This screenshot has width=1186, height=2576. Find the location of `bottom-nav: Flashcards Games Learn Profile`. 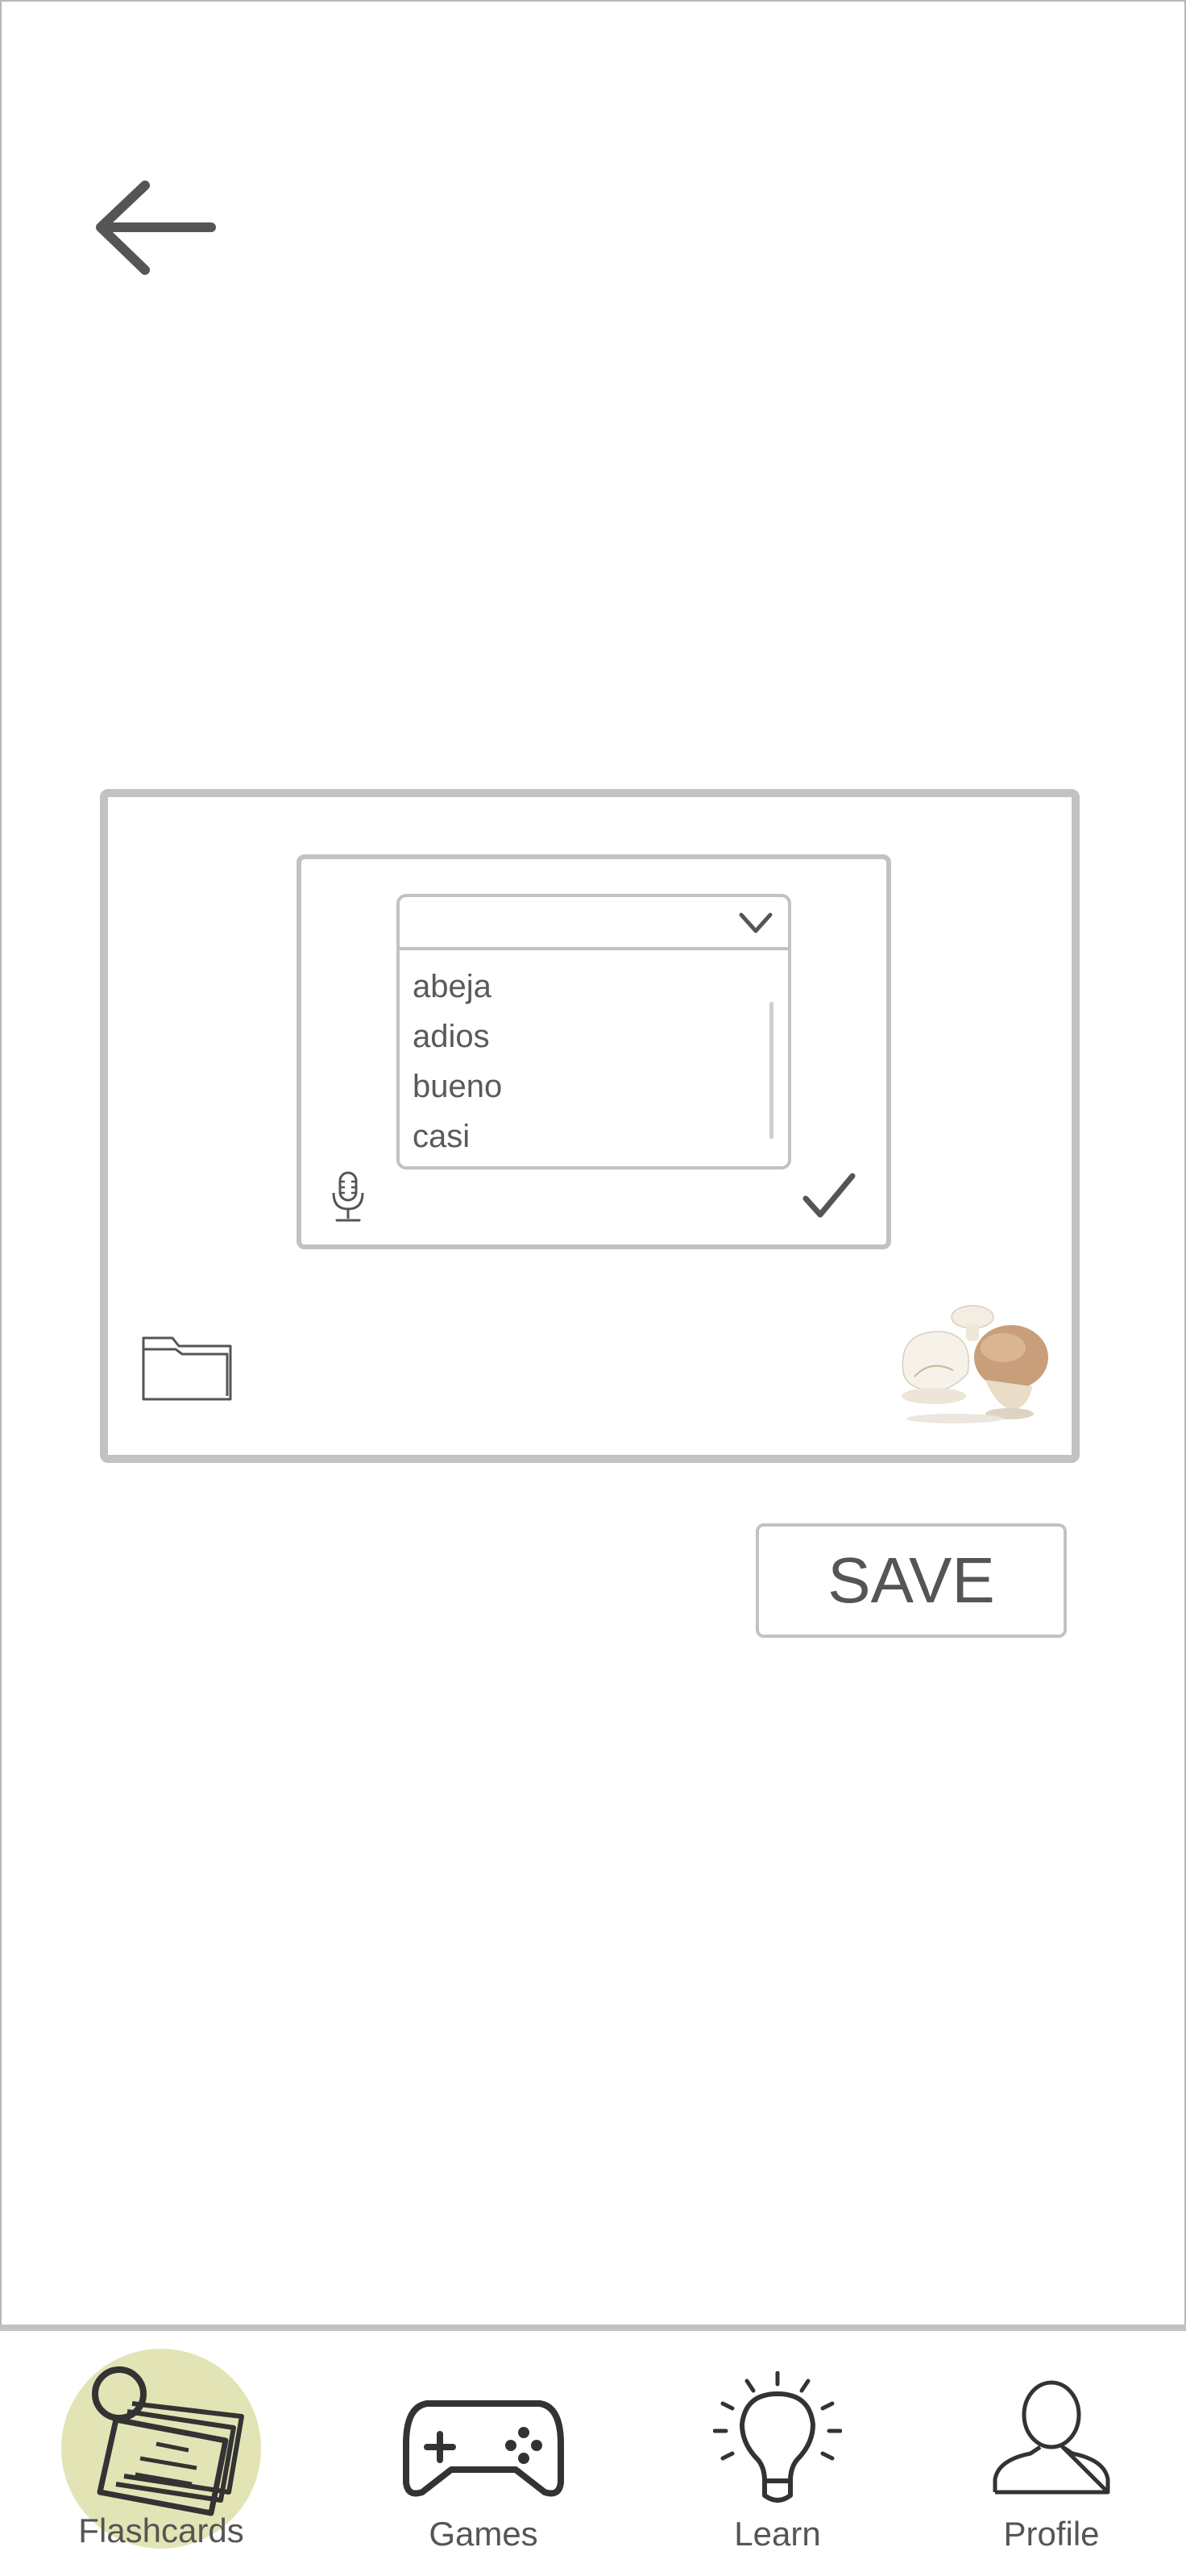

bottom-nav: Flashcards Games Learn Profile is located at coordinates (593, 2450).